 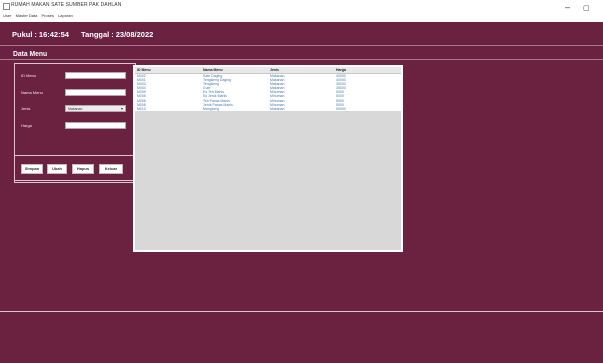 I want to click on time-label: Pukul, so click(x=22, y=34).